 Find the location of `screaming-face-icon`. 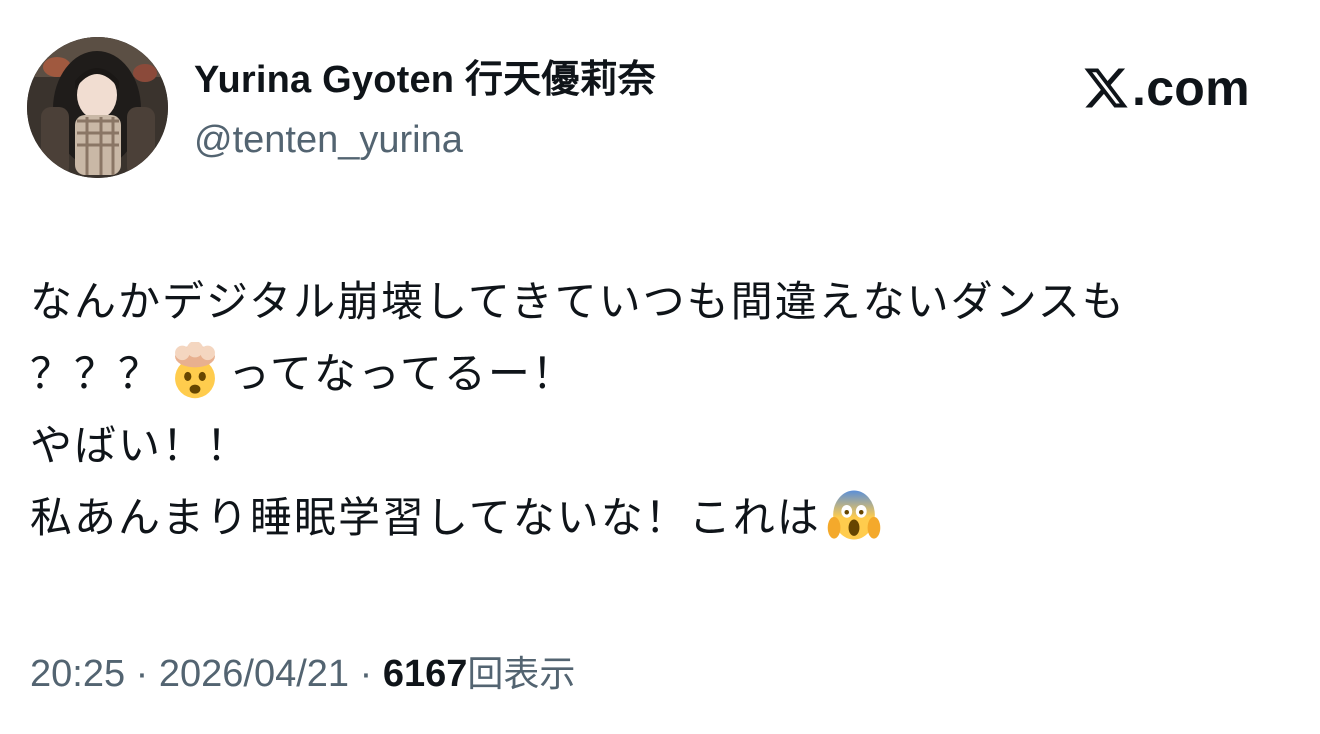

screaming-face-icon is located at coordinates (854, 515).